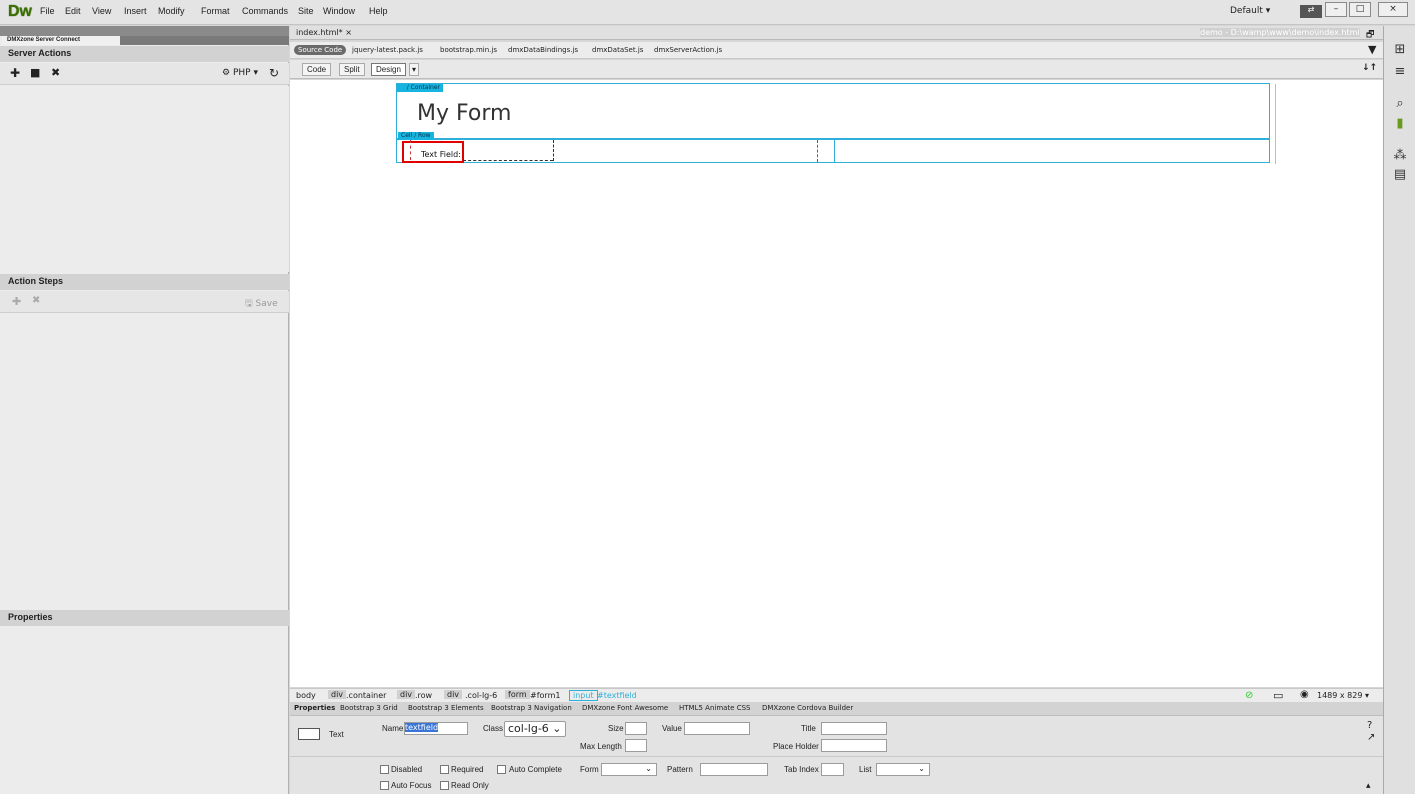  What do you see at coordinates (1400, 157) in the screenshot?
I see `site-map-icon: ⁂` at bounding box center [1400, 157].